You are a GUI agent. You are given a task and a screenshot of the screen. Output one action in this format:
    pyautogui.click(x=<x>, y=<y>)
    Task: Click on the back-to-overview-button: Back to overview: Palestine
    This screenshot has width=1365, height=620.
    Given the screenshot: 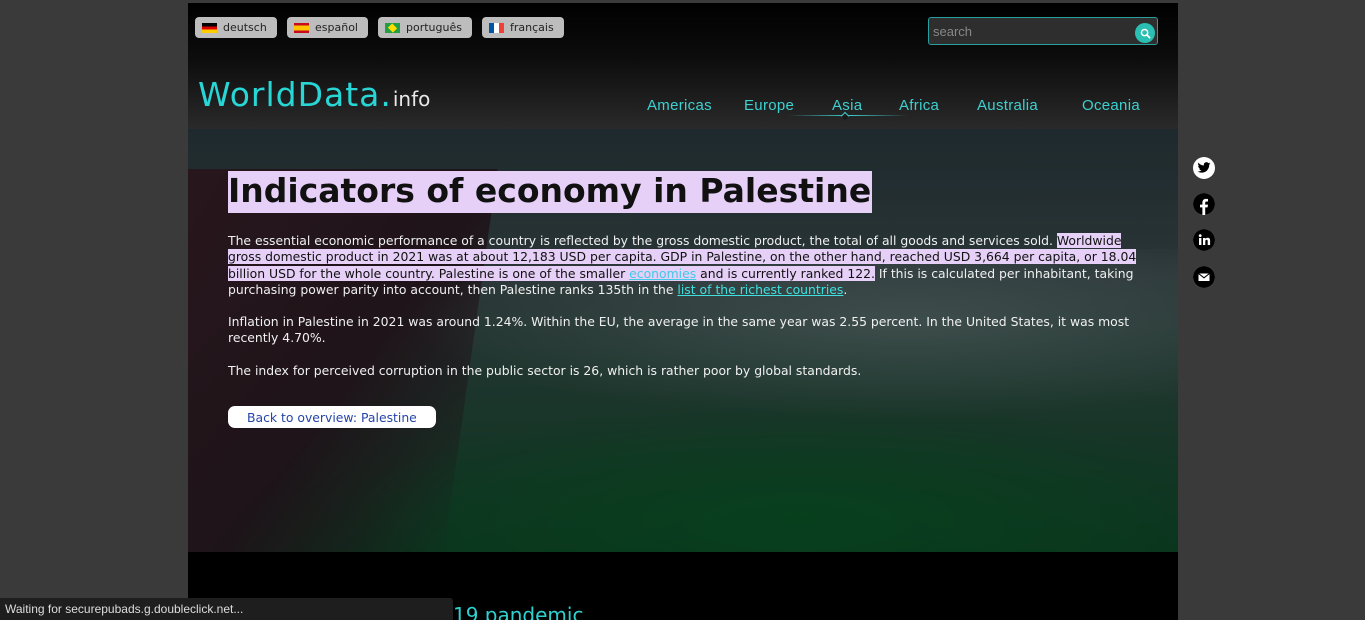 What is the action you would take?
    pyautogui.click(x=332, y=417)
    